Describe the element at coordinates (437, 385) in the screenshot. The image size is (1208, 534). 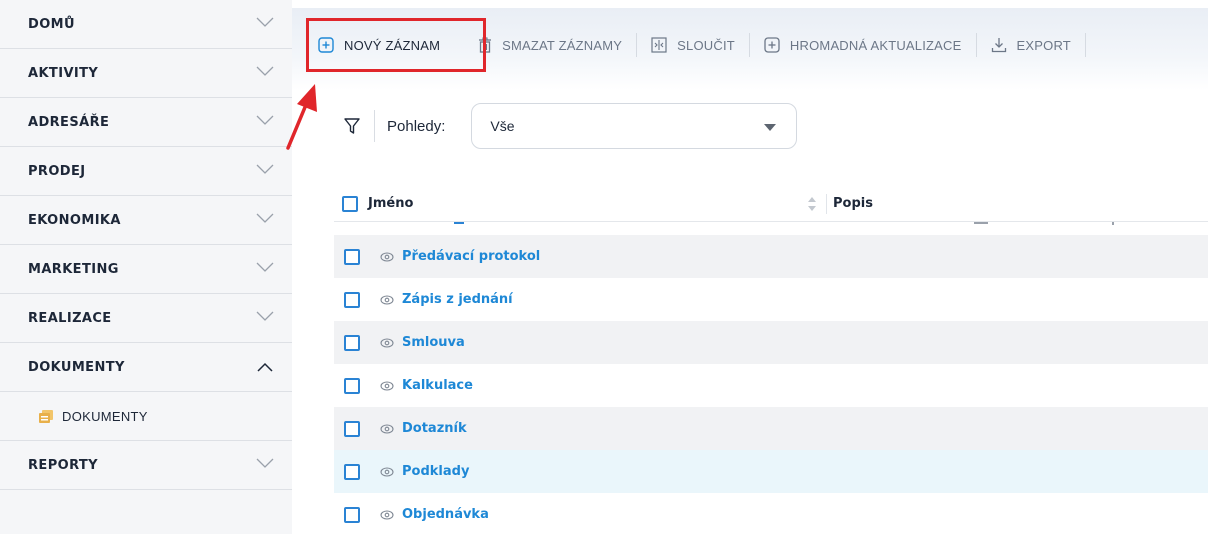
I see `record-name-link: Kalkulace` at that location.